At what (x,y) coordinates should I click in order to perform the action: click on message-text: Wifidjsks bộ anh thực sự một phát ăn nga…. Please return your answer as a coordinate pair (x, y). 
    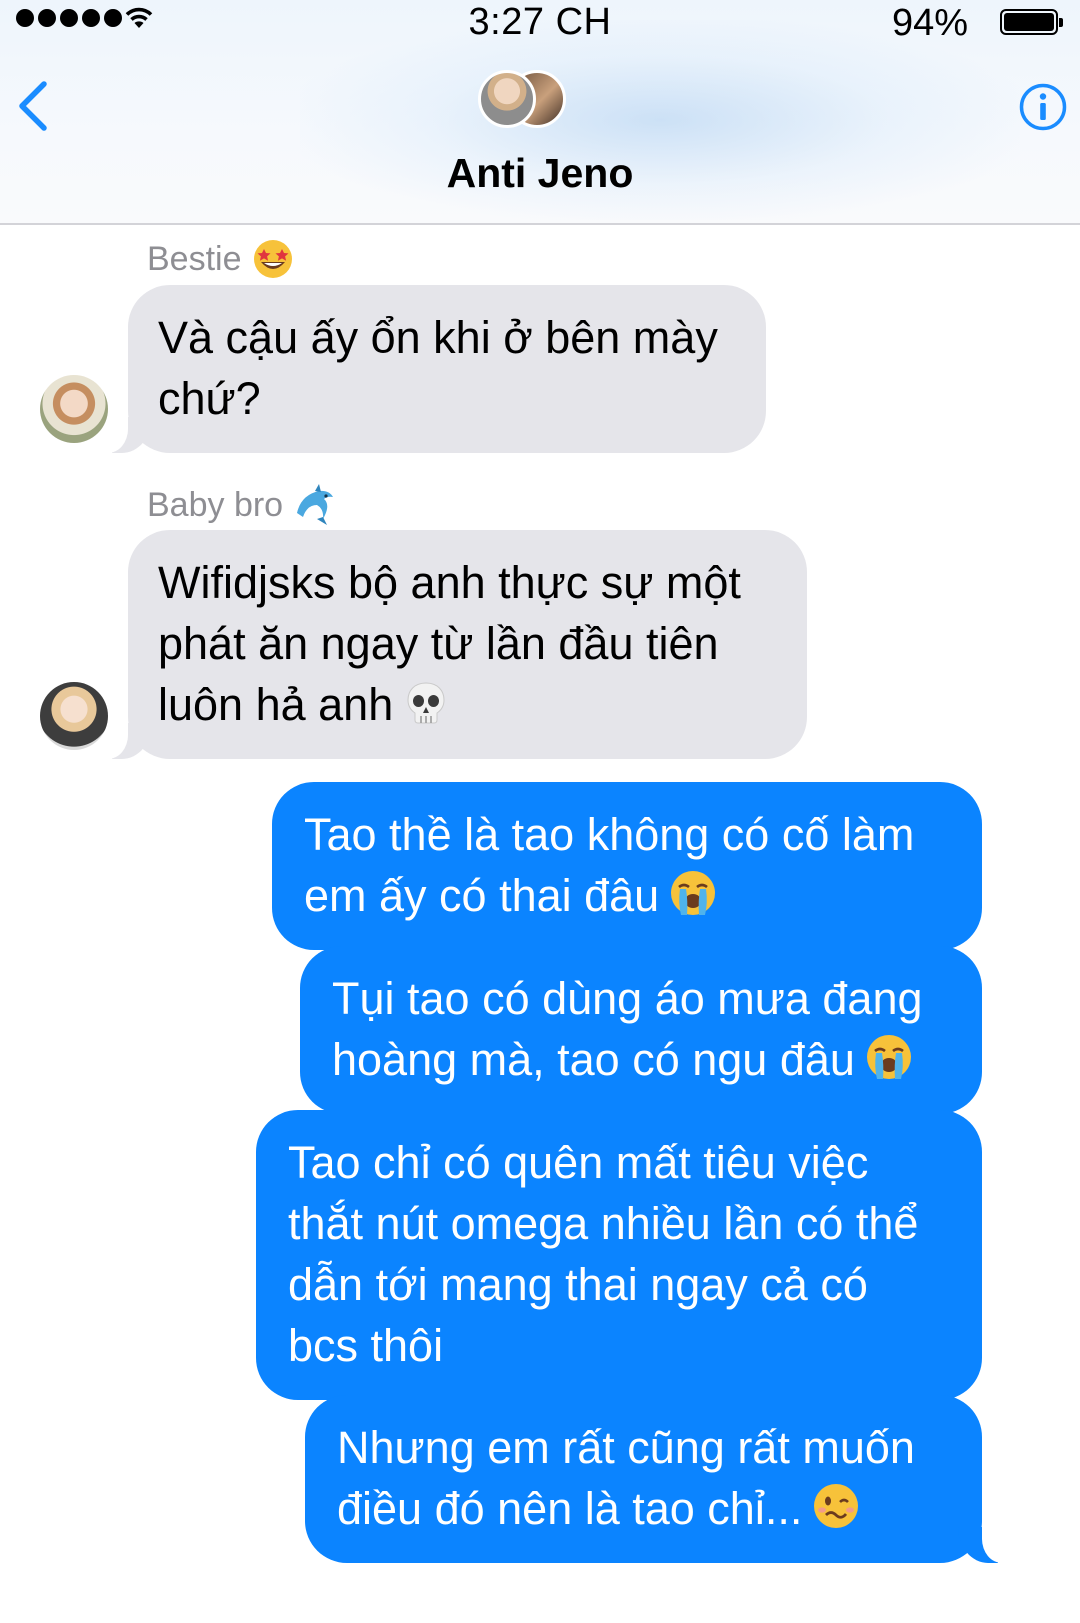
    Looking at the image, I should click on (449, 643).